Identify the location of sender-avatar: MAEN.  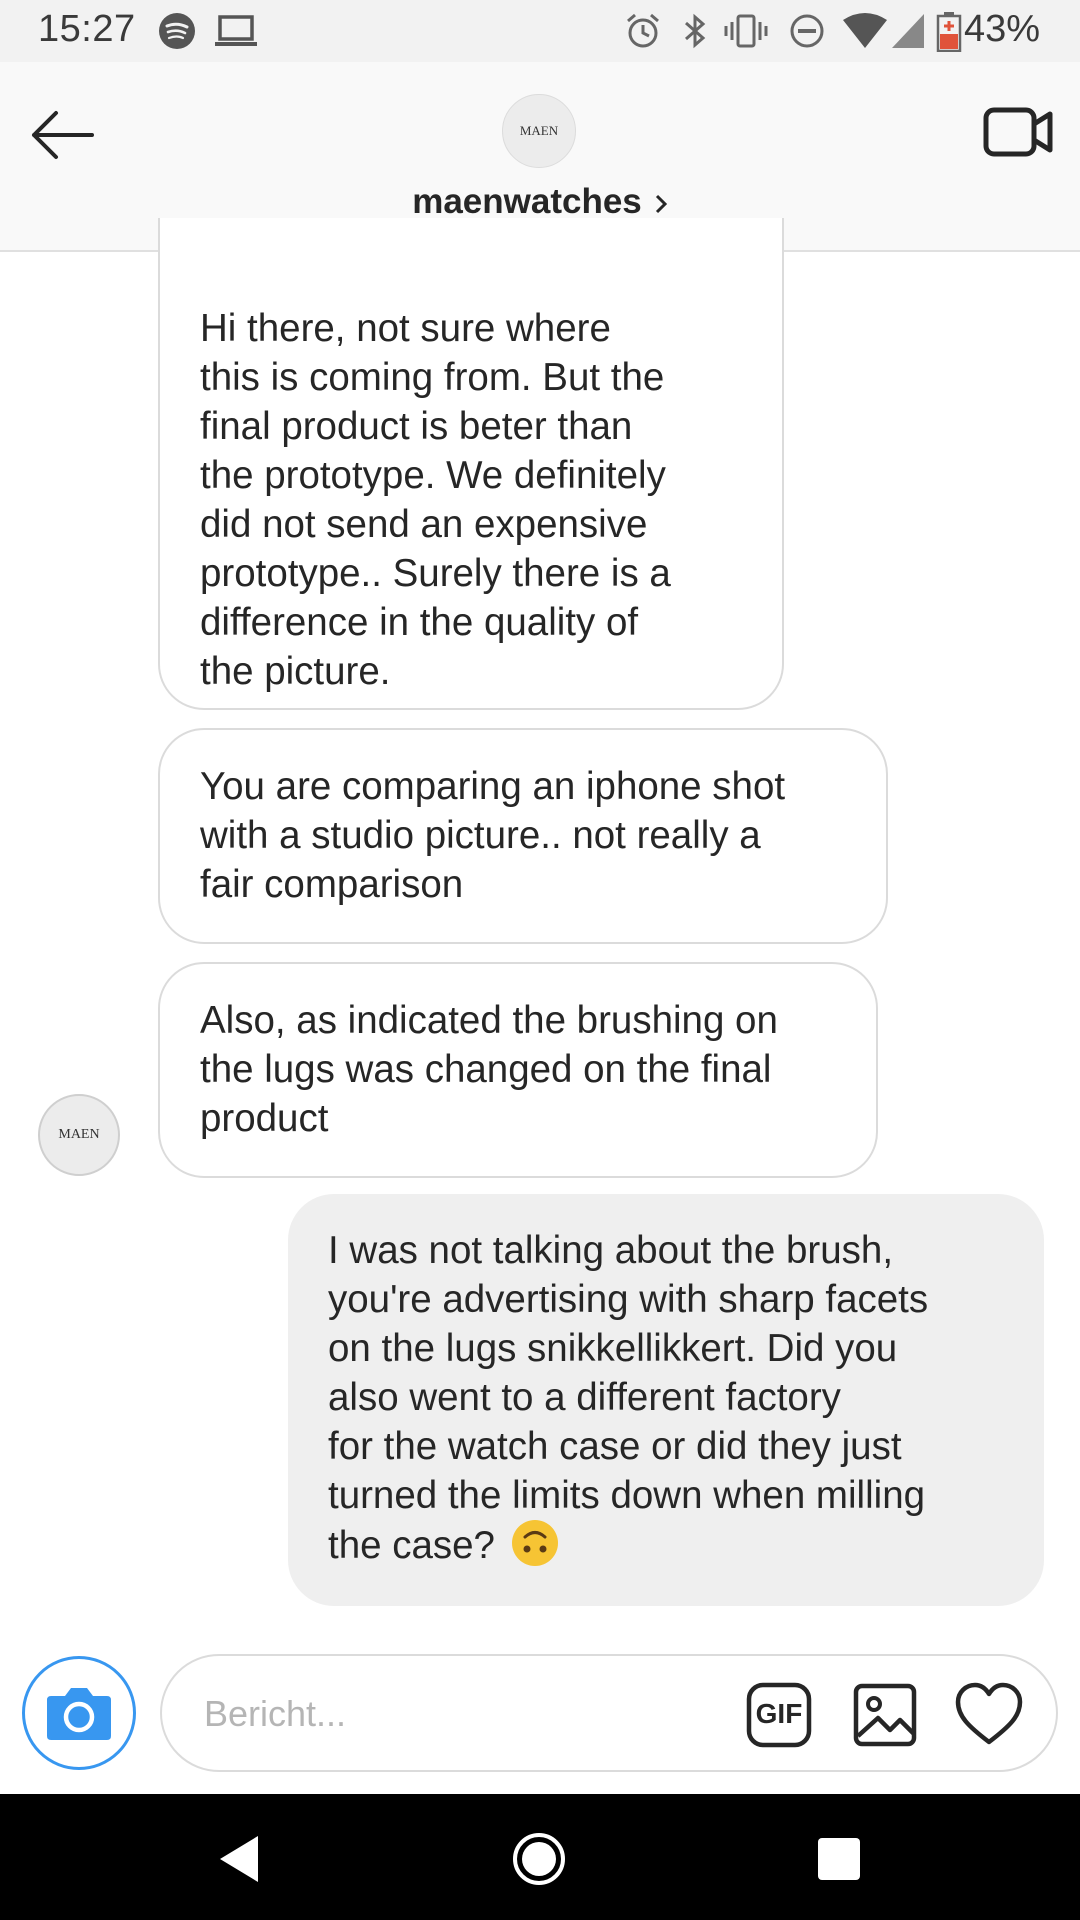
(79, 1135).